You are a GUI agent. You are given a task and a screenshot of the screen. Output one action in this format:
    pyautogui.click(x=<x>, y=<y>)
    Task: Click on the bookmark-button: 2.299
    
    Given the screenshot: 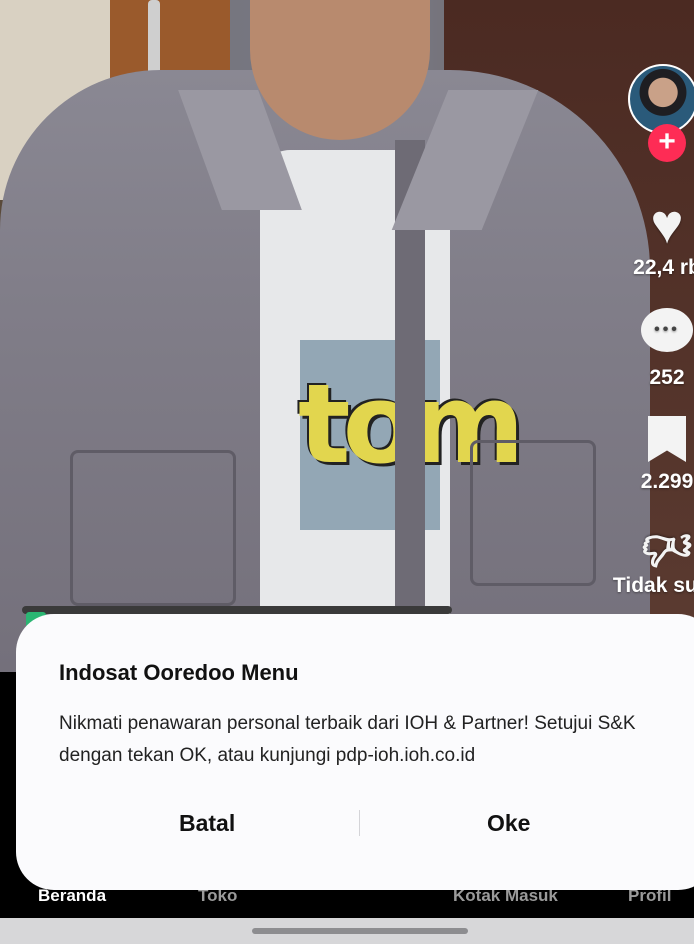 What is the action you would take?
    pyautogui.click(x=653, y=455)
    